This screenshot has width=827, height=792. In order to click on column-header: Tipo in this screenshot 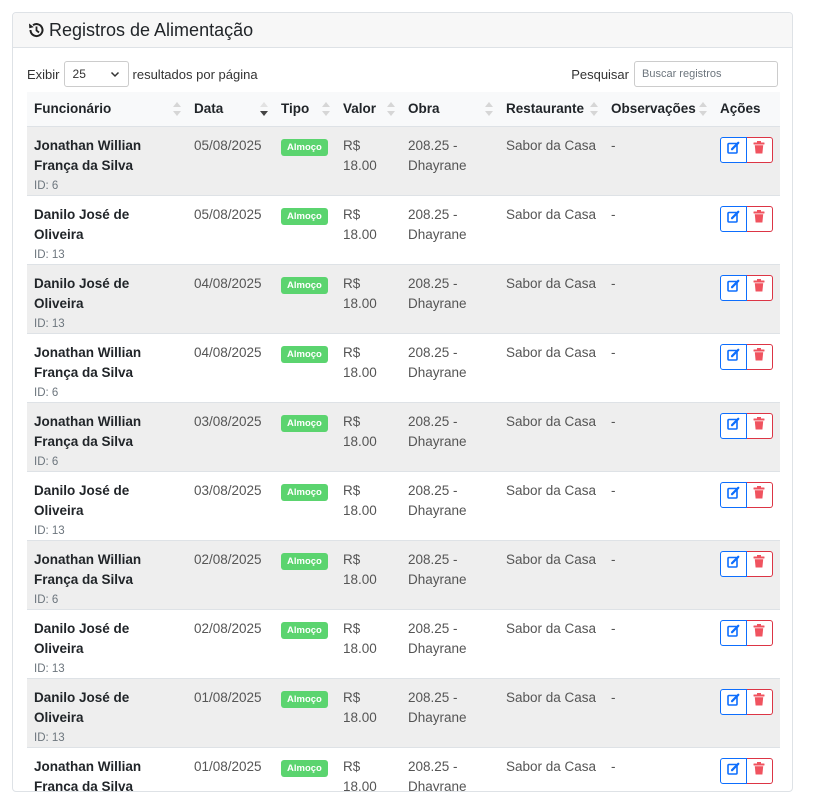, I will do `click(305, 109)`.